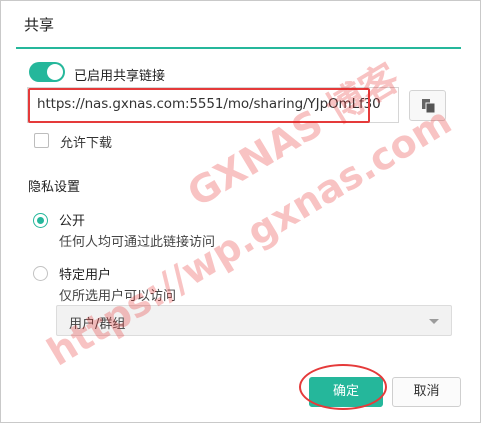 The height and width of the screenshot is (423, 481). What do you see at coordinates (426, 392) in the screenshot?
I see `cancel-button: 取消` at bounding box center [426, 392].